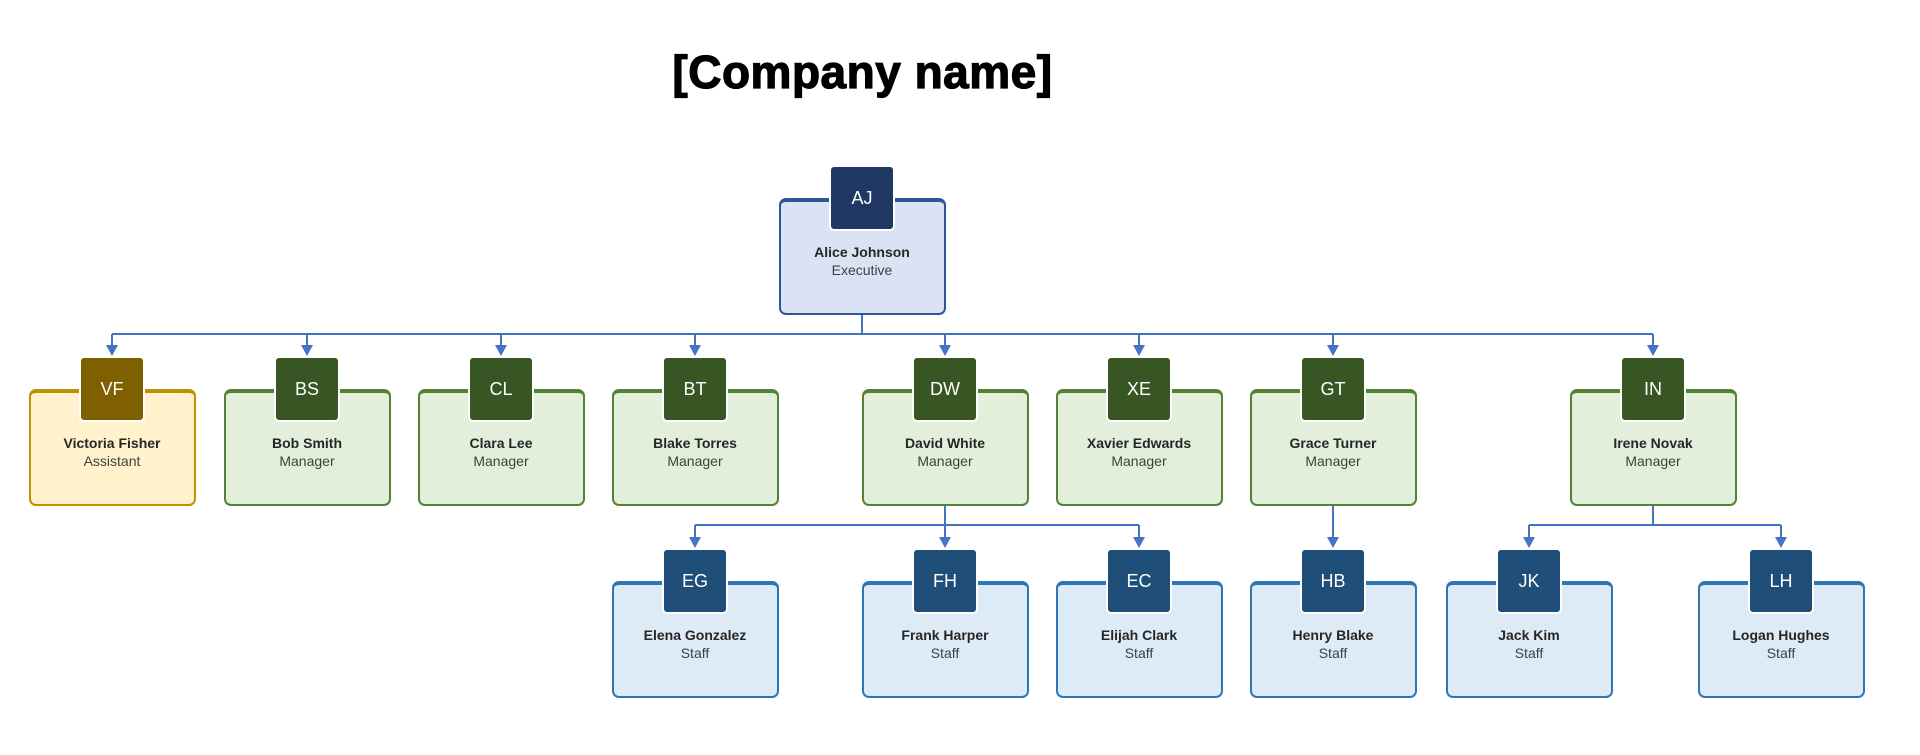 The image size is (1920, 755). Describe the element at coordinates (501, 443) in the screenshot. I see `person-name: Clara Lee` at that location.